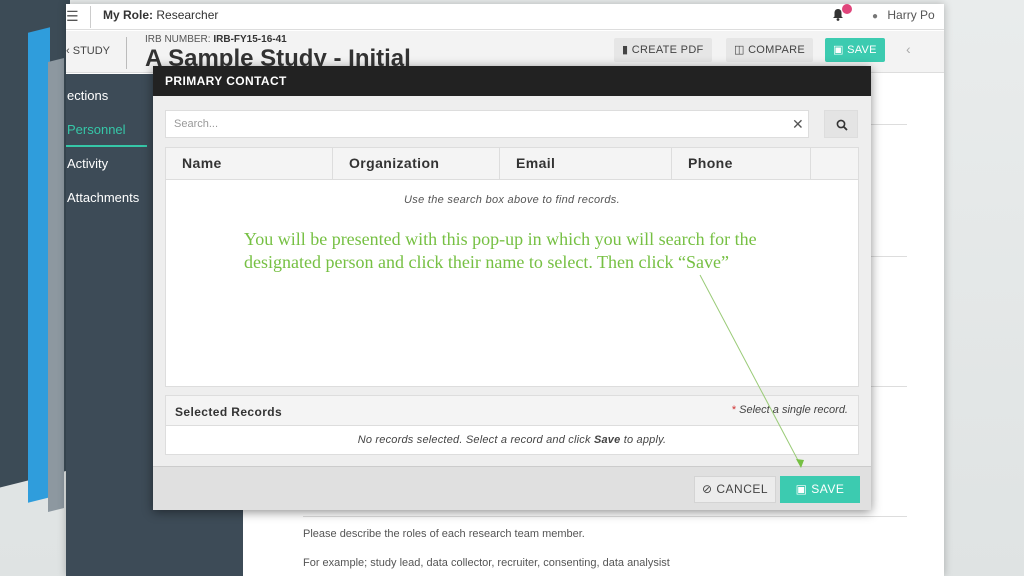  I want to click on save-button: ▣ SAVE, so click(820, 489).